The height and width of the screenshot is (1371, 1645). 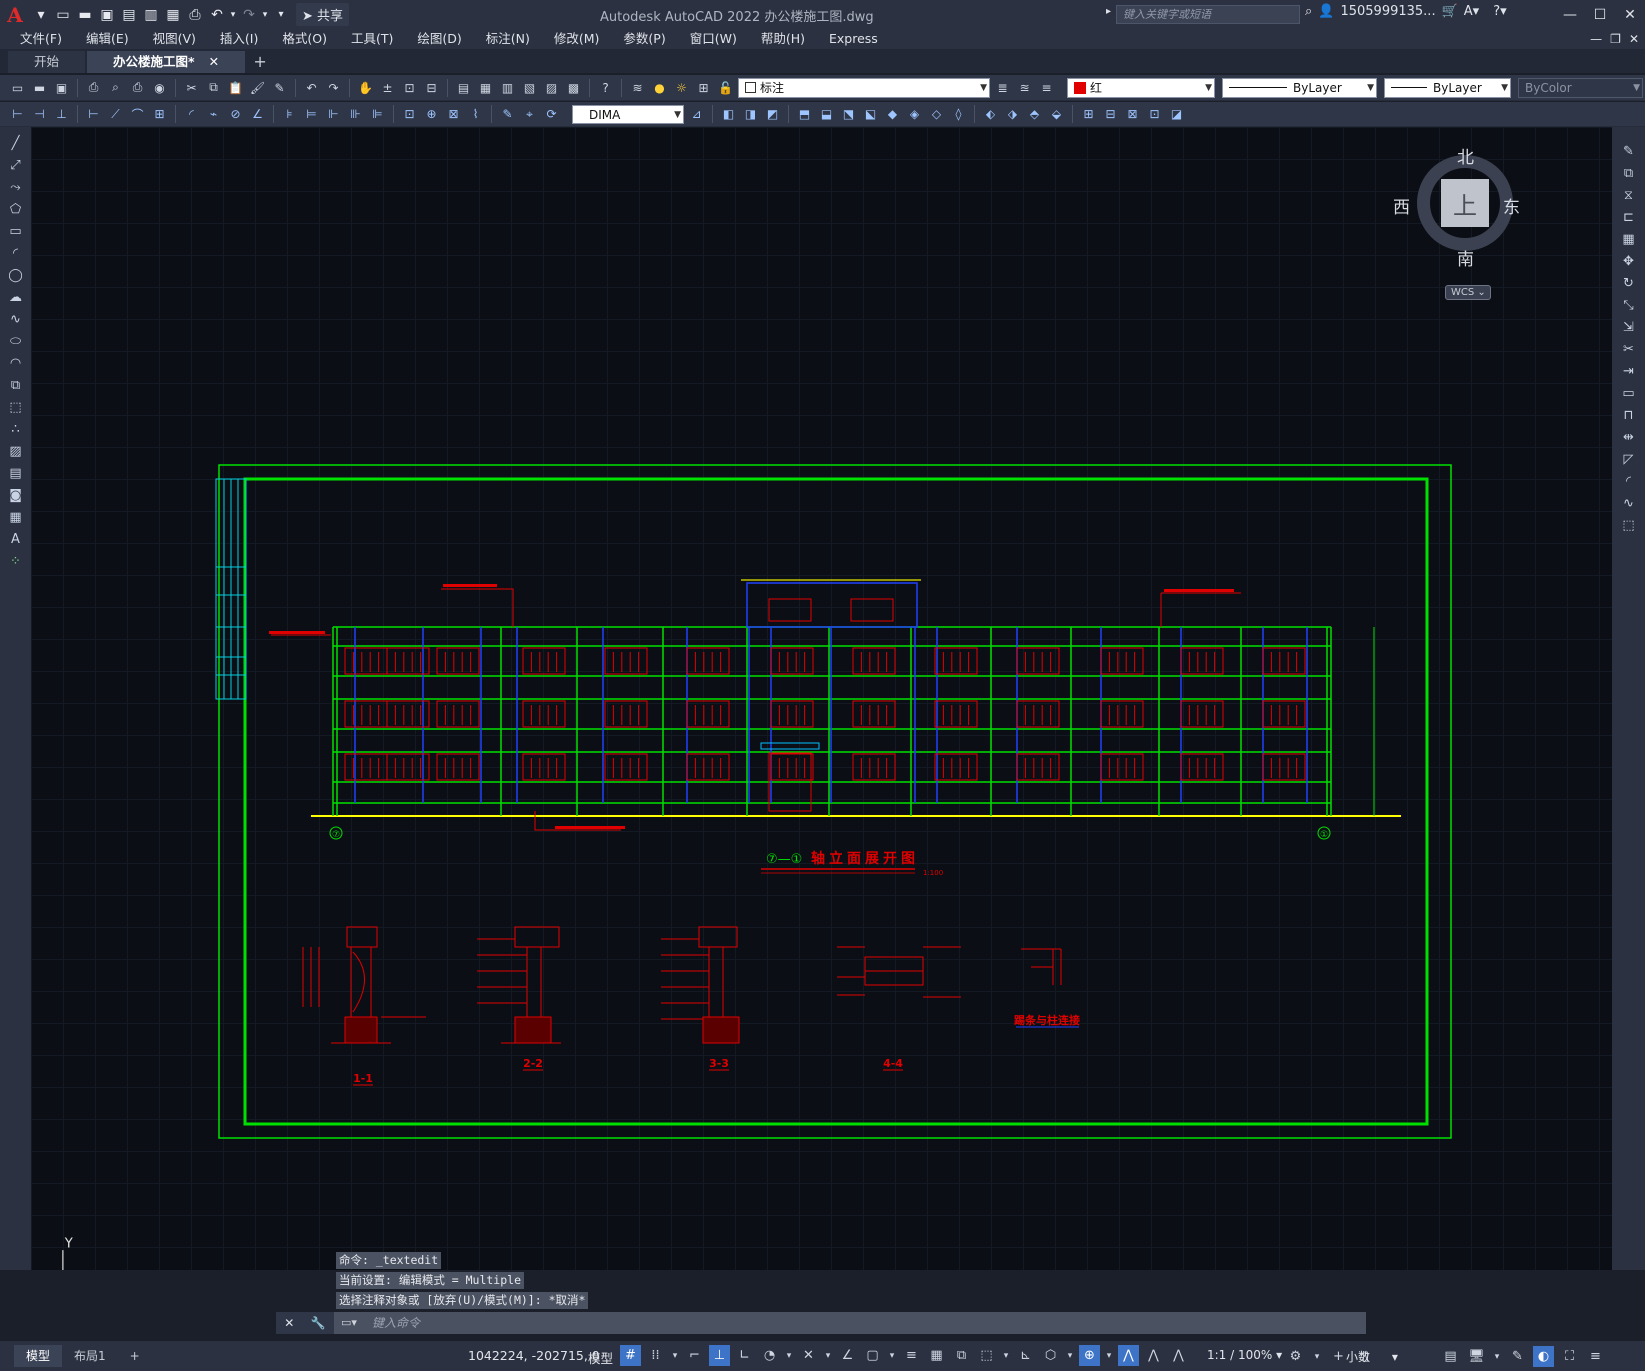 What do you see at coordinates (529, 87) in the screenshot?
I see `sheet-set-icon: ▧` at bounding box center [529, 87].